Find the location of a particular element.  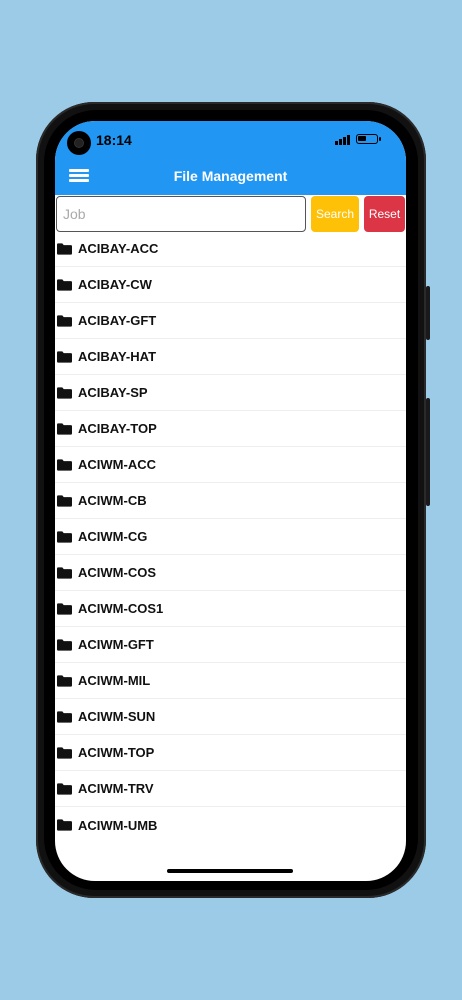

folder-name: ACIBAY-CW is located at coordinates (115, 284).